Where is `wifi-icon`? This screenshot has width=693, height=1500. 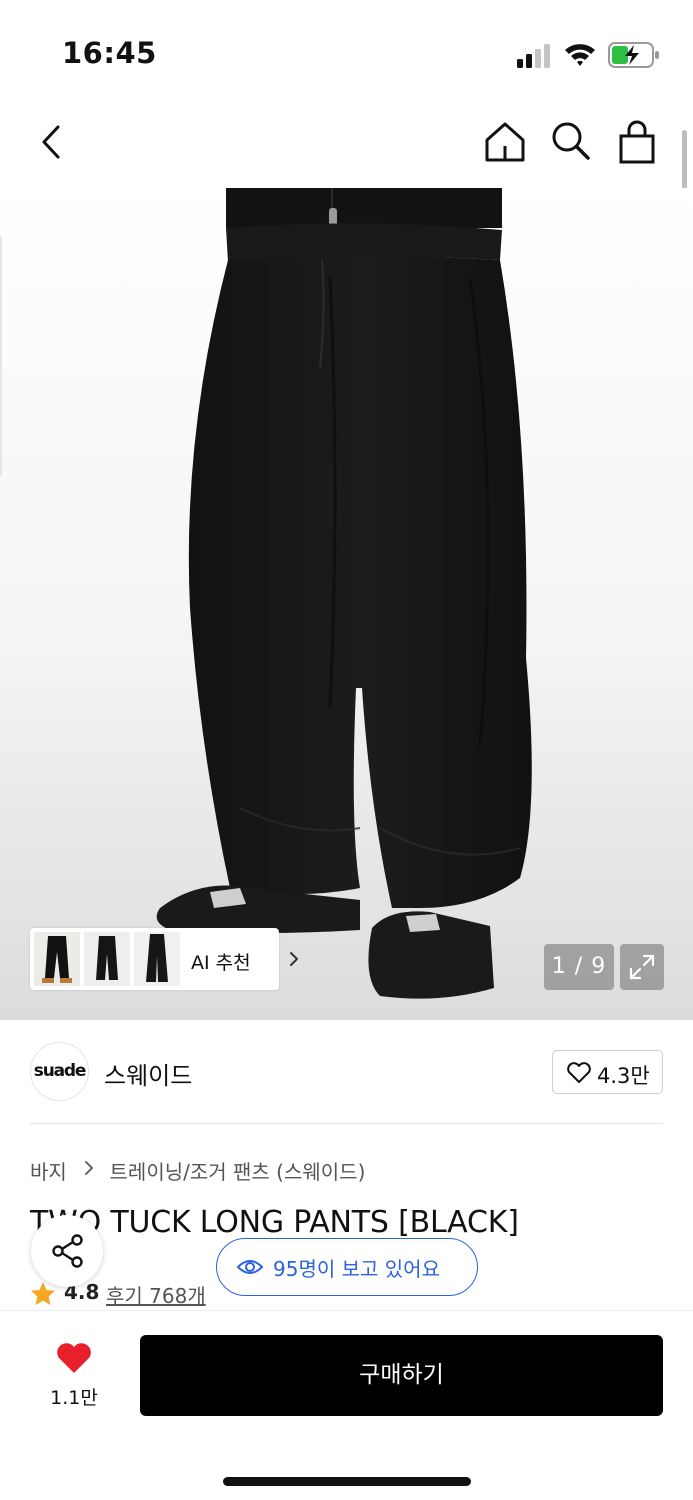
wifi-icon is located at coordinates (580, 55).